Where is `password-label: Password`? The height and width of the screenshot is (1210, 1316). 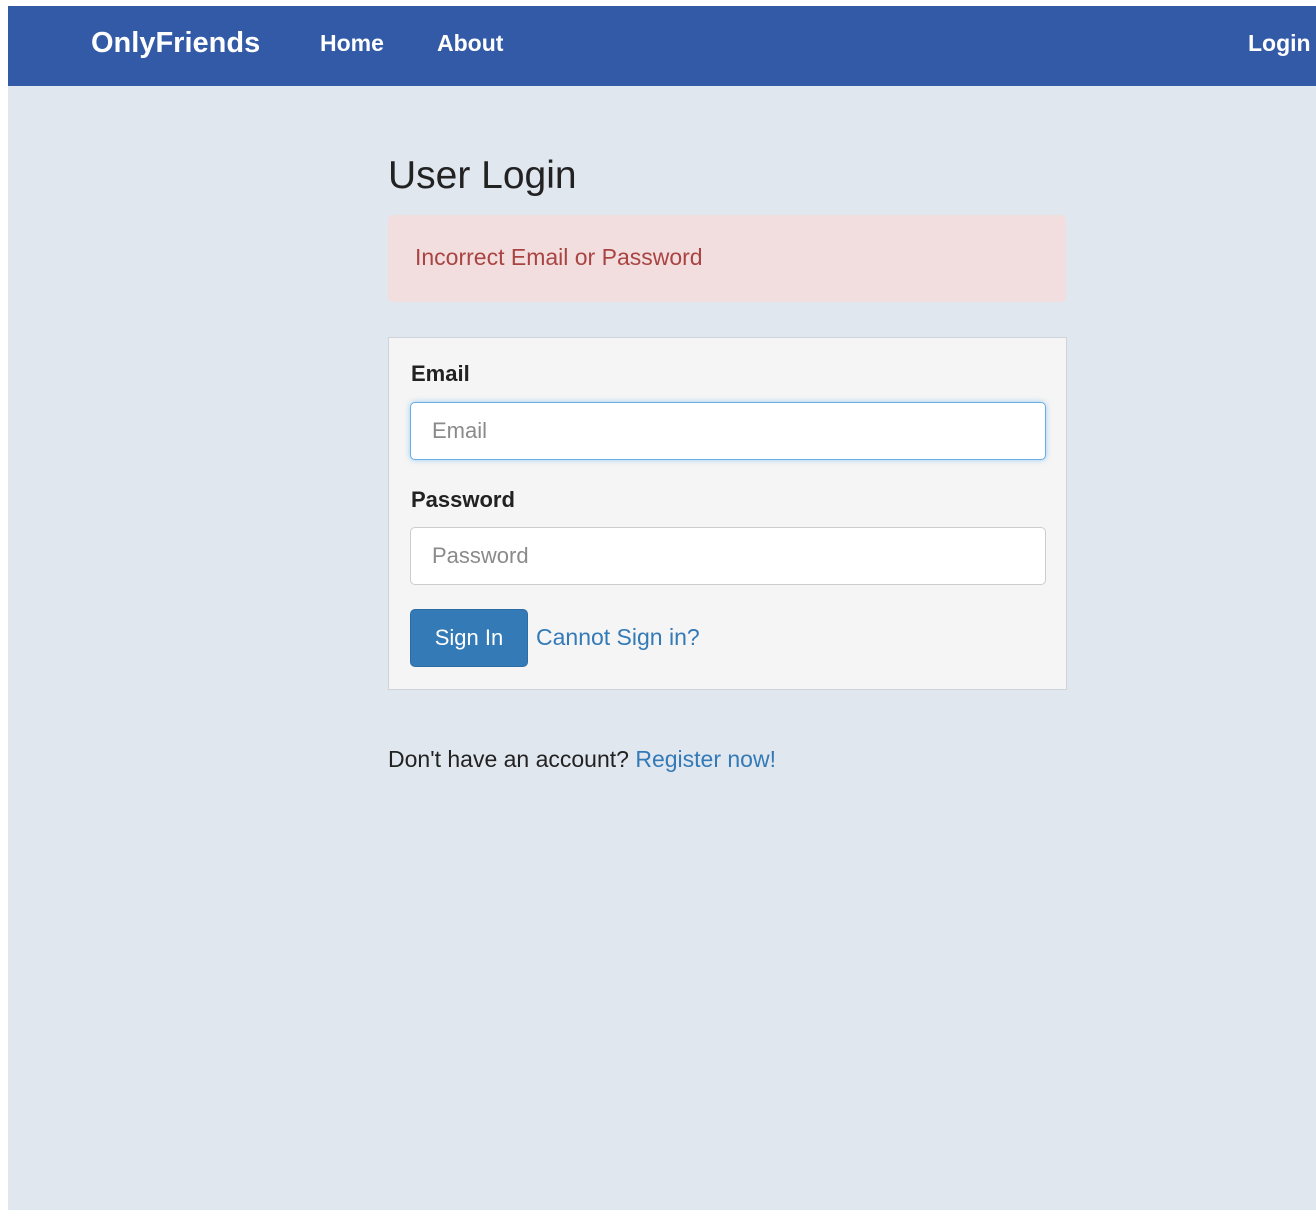 password-label: Password is located at coordinates (463, 499).